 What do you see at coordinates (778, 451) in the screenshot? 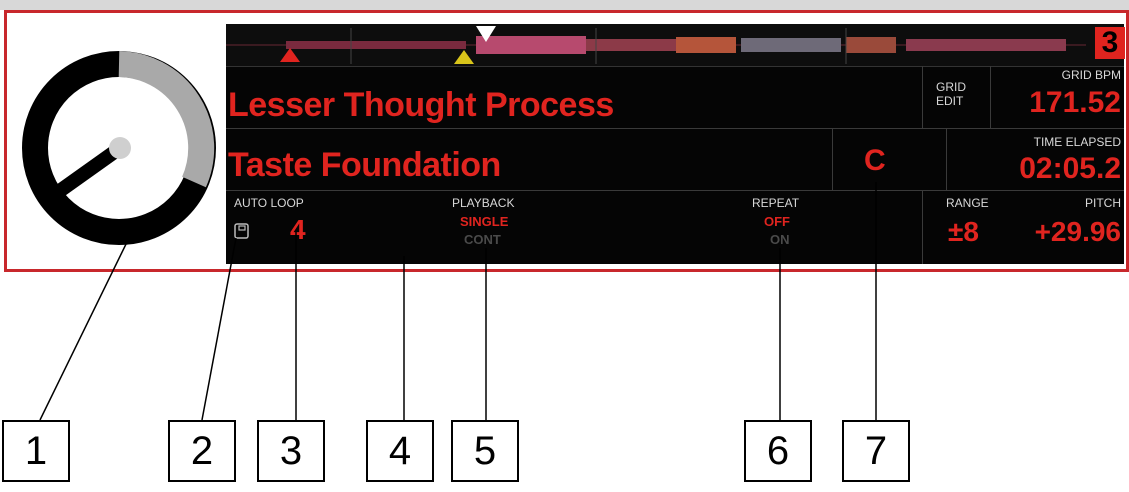
I see `callout-6: 6` at bounding box center [778, 451].